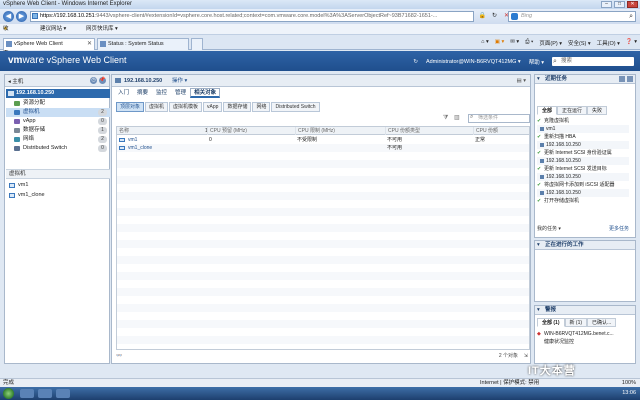 Image resolution: width=640 pixels, height=400 pixels. I want to click on alarm-detail: 健康状况监控, so click(583, 342).